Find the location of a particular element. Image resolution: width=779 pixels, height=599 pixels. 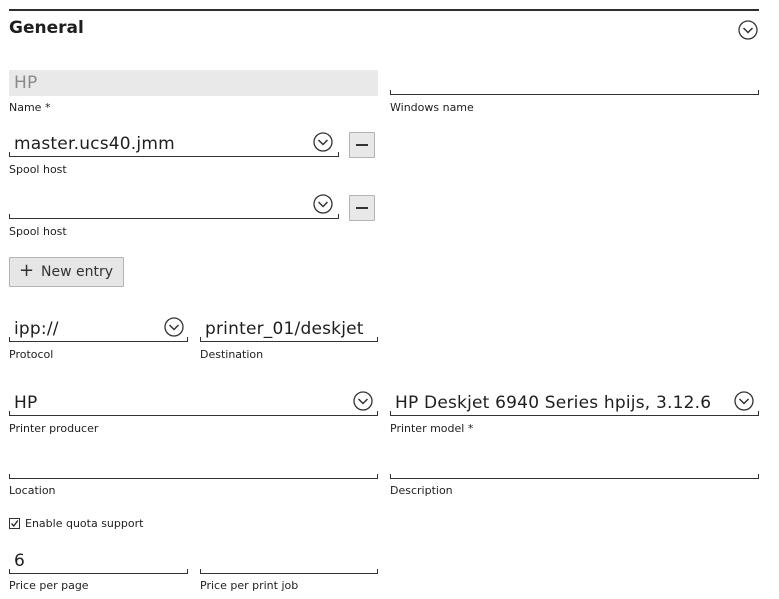

enable-quota-label: Enable quota support is located at coordinates (84, 523).